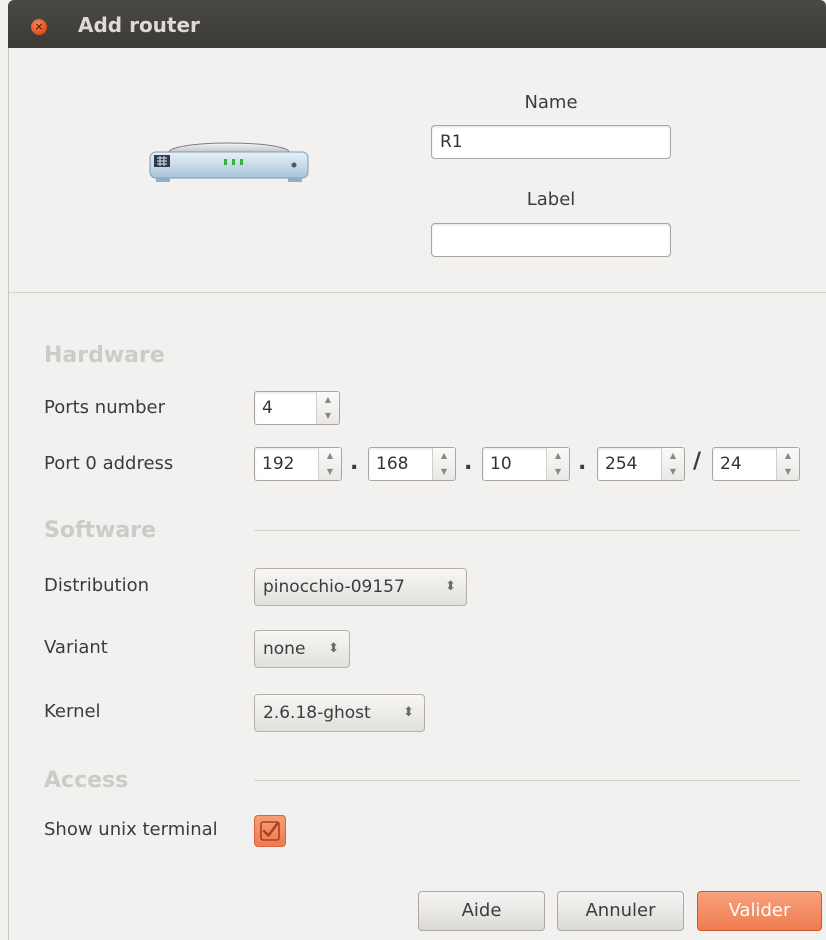 This screenshot has height=940, width=826. What do you see at coordinates (527, 530) in the screenshot?
I see `software-separator` at bounding box center [527, 530].